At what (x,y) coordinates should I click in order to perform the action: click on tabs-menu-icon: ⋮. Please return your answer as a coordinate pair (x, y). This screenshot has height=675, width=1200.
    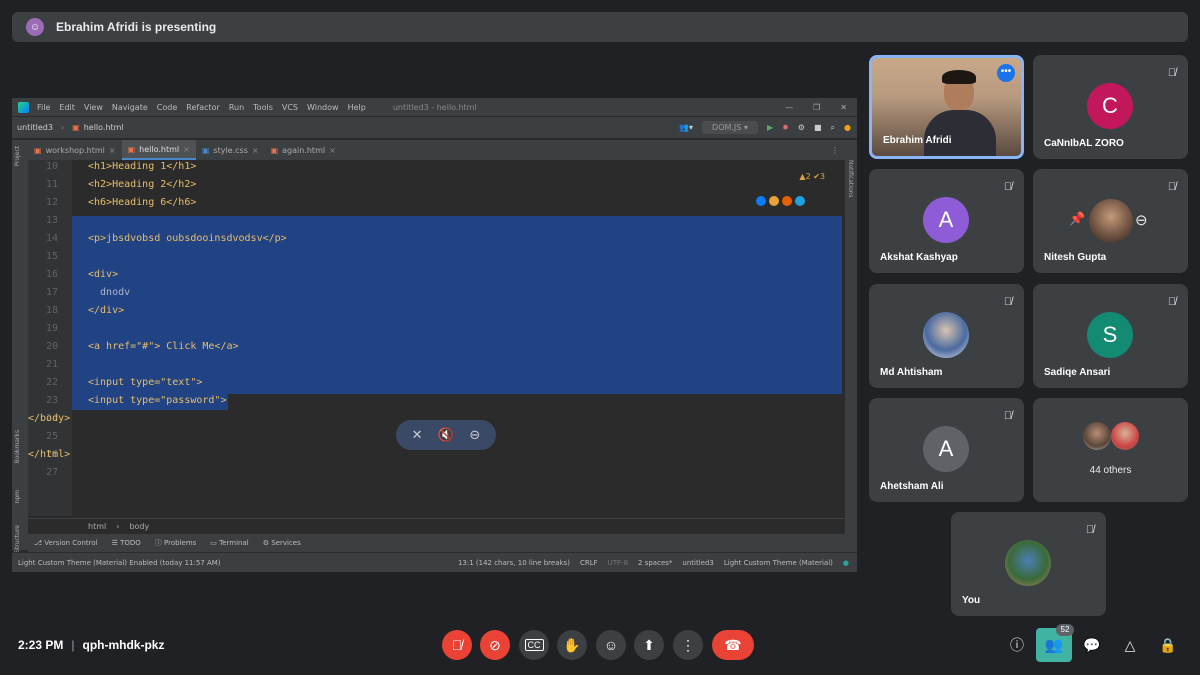
    Looking at the image, I should click on (835, 150).